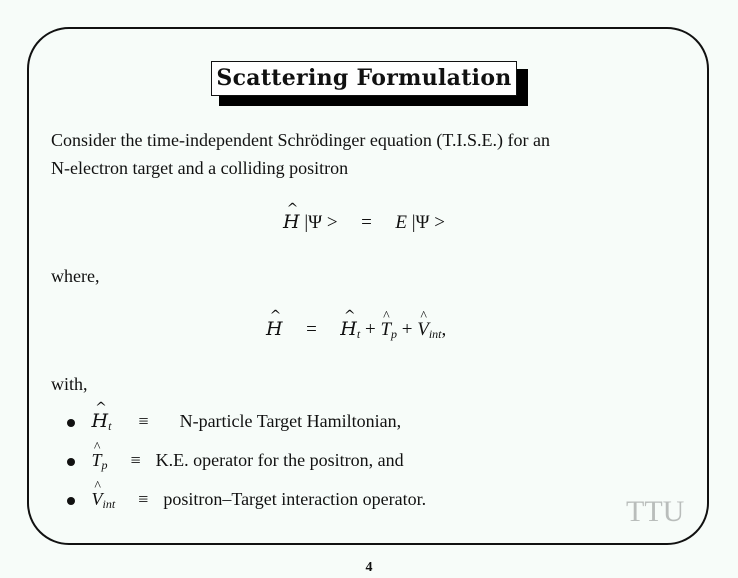 The image size is (738, 578). I want to click on energy-symbol: E, so click(401, 222).